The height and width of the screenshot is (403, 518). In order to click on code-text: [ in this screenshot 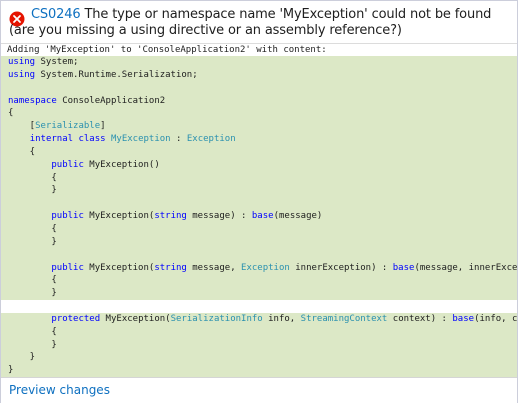, I will do `click(22, 126)`.